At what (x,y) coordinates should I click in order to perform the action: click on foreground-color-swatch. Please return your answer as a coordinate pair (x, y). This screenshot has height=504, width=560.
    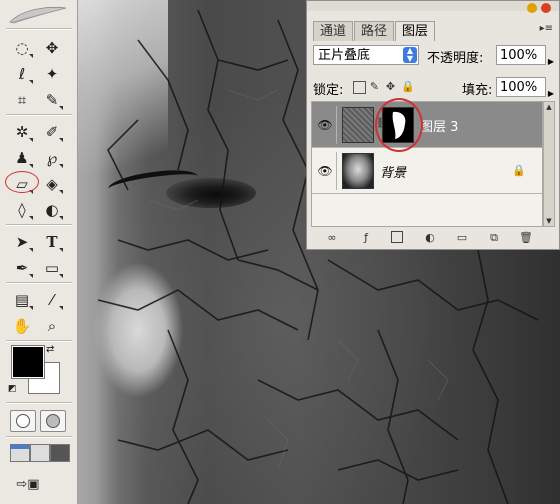
    Looking at the image, I should click on (28, 362).